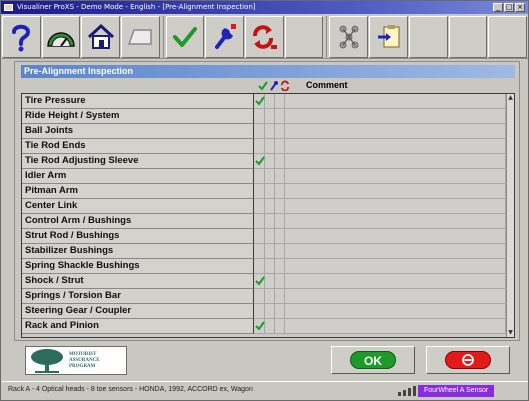 Image resolution: width=529 pixels, height=401 pixels. What do you see at coordinates (268, 116) in the screenshot?
I see `table-row: Ride Height / System` at bounding box center [268, 116].